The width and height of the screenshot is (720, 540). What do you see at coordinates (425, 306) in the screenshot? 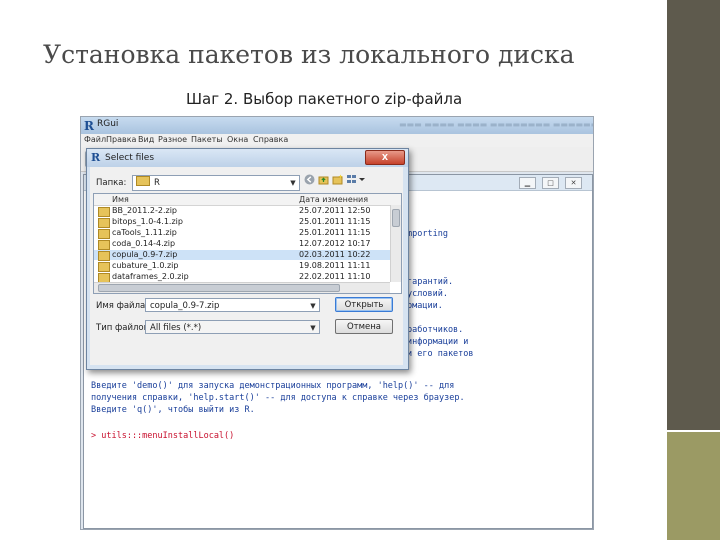
I see `console-line: рмации.` at bounding box center [425, 306].